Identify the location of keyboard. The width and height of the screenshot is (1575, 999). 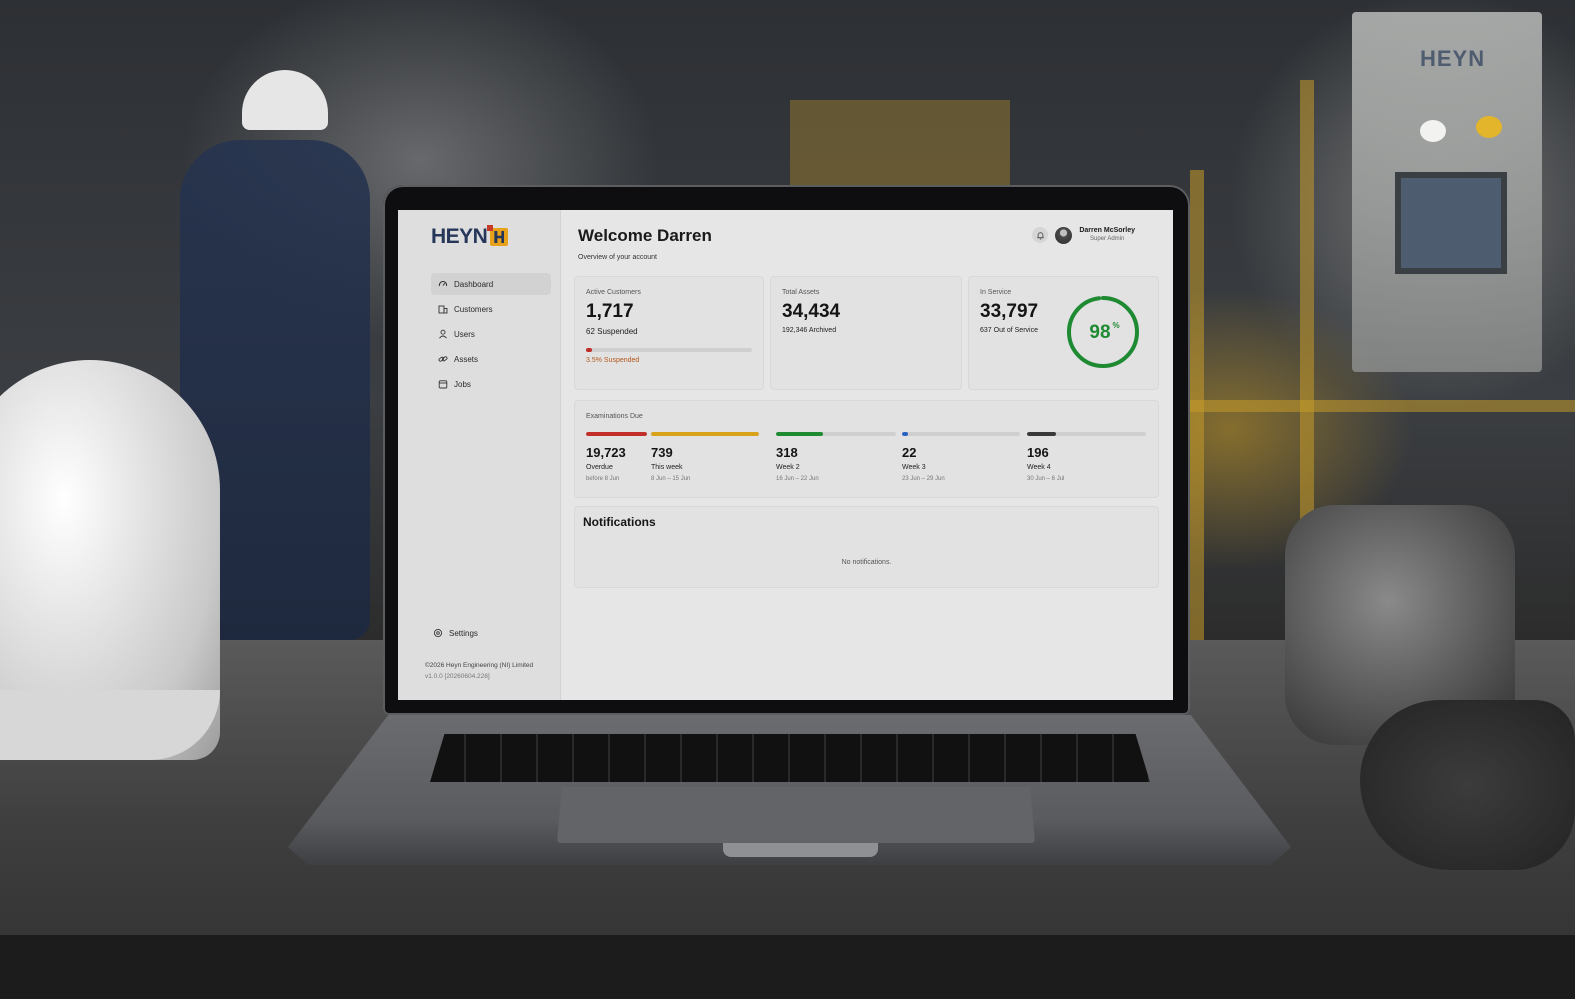
(790, 758).